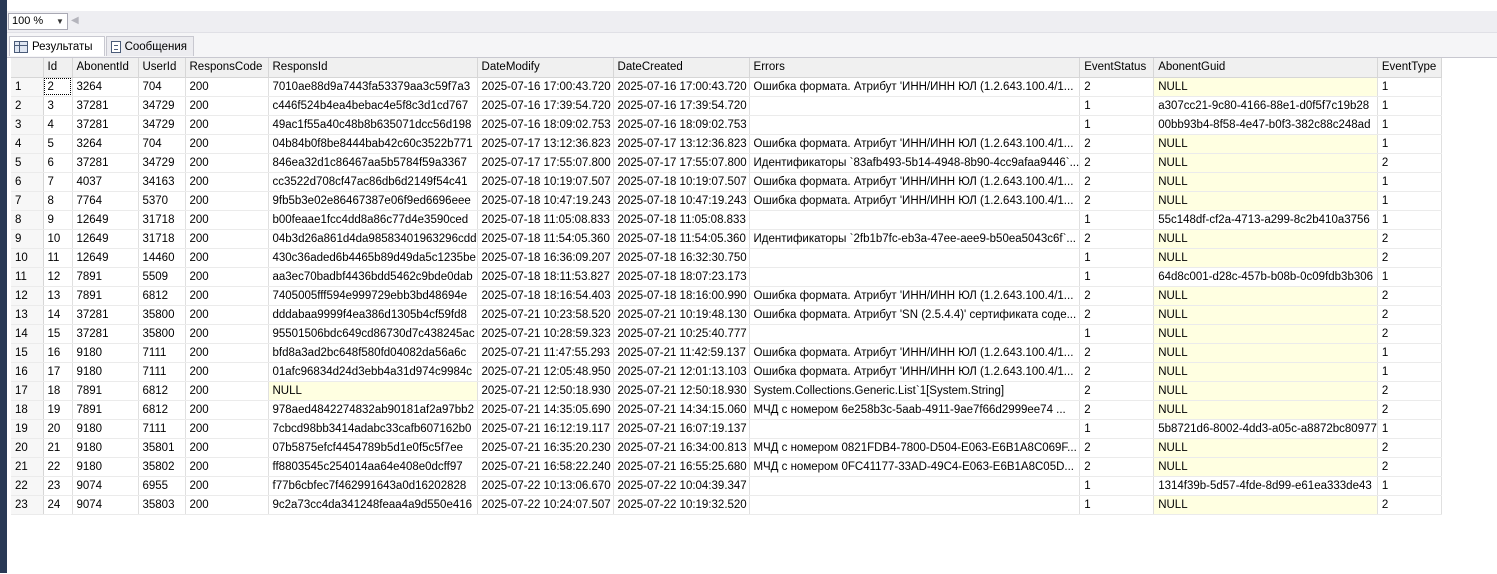 Image resolution: width=1497 pixels, height=574 pixels. What do you see at coordinates (27, 87) in the screenshot?
I see `row-number-cell: 1` at bounding box center [27, 87].